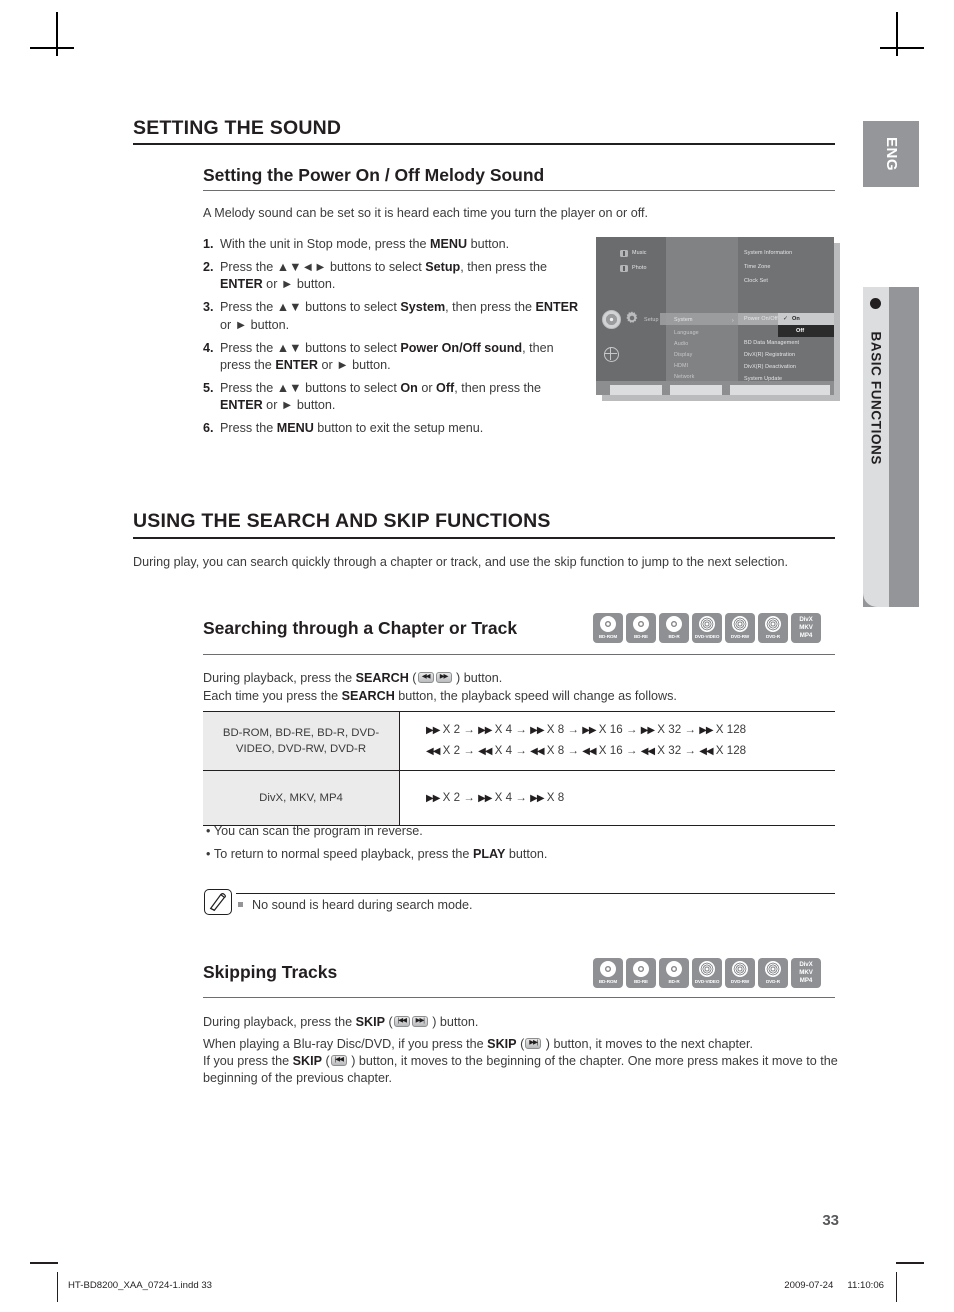  Describe the element at coordinates (740, 981) in the screenshot. I see `disc-badge-label: DVD-RW` at that location.